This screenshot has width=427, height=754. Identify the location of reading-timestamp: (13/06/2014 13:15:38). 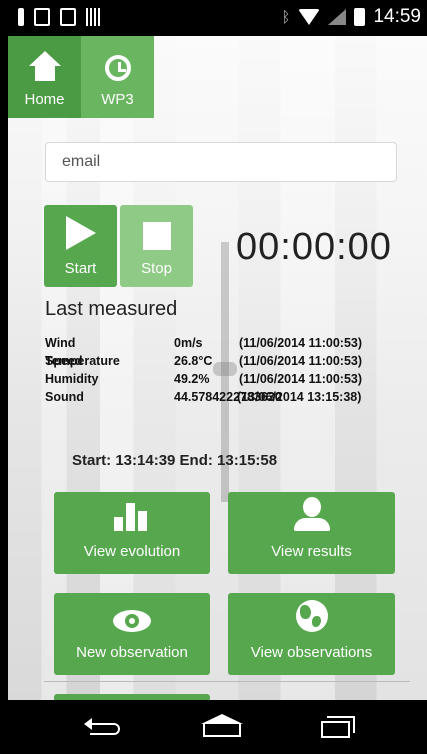
(299, 397).